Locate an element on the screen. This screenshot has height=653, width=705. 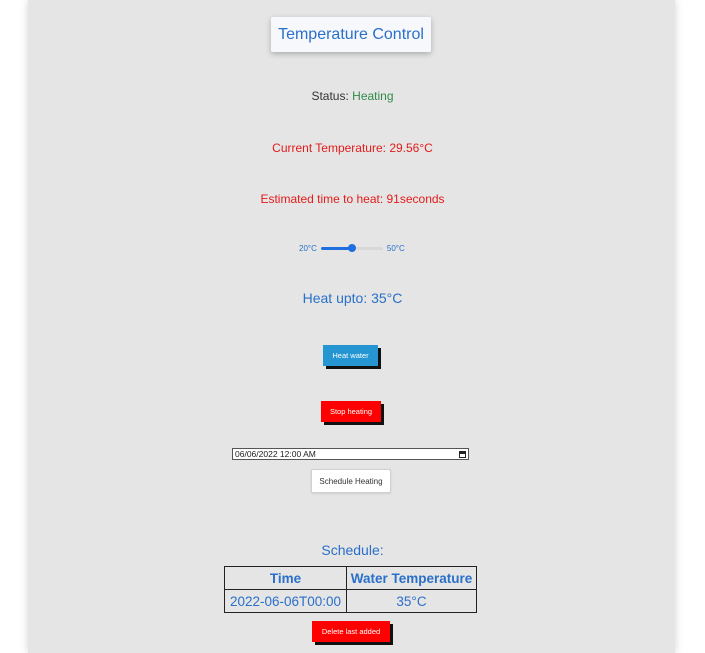
column-header-water-temperature: Water Temperature is located at coordinates (411, 578).